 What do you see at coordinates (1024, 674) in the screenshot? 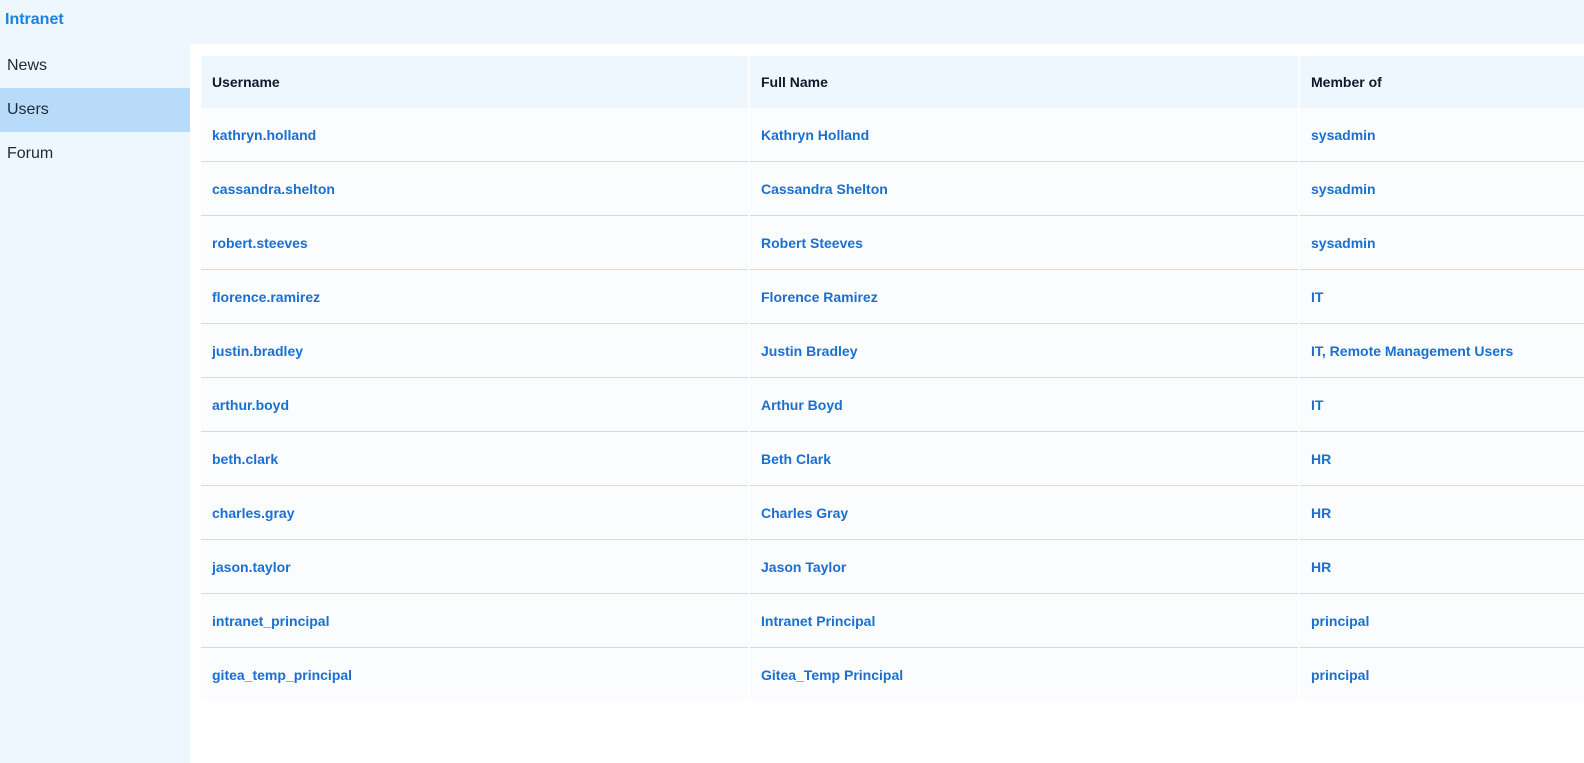
I see `table-cell: Gitea_Temp Principal` at bounding box center [1024, 674].